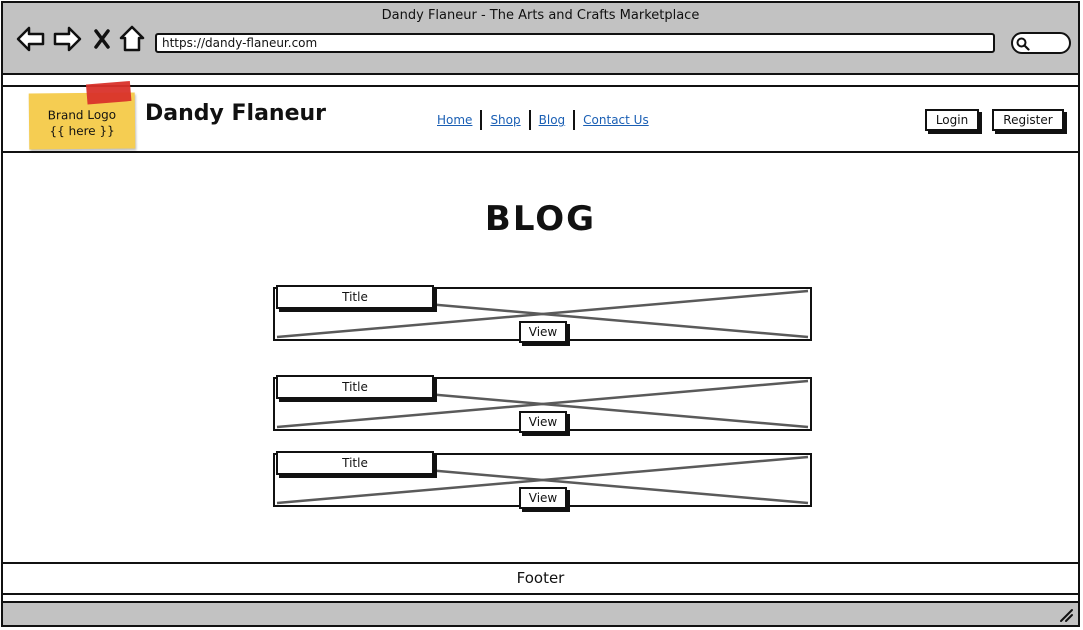  What do you see at coordinates (1023, 44) in the screenshot?
I see `search-icon` at bounding box center [1023, 44].